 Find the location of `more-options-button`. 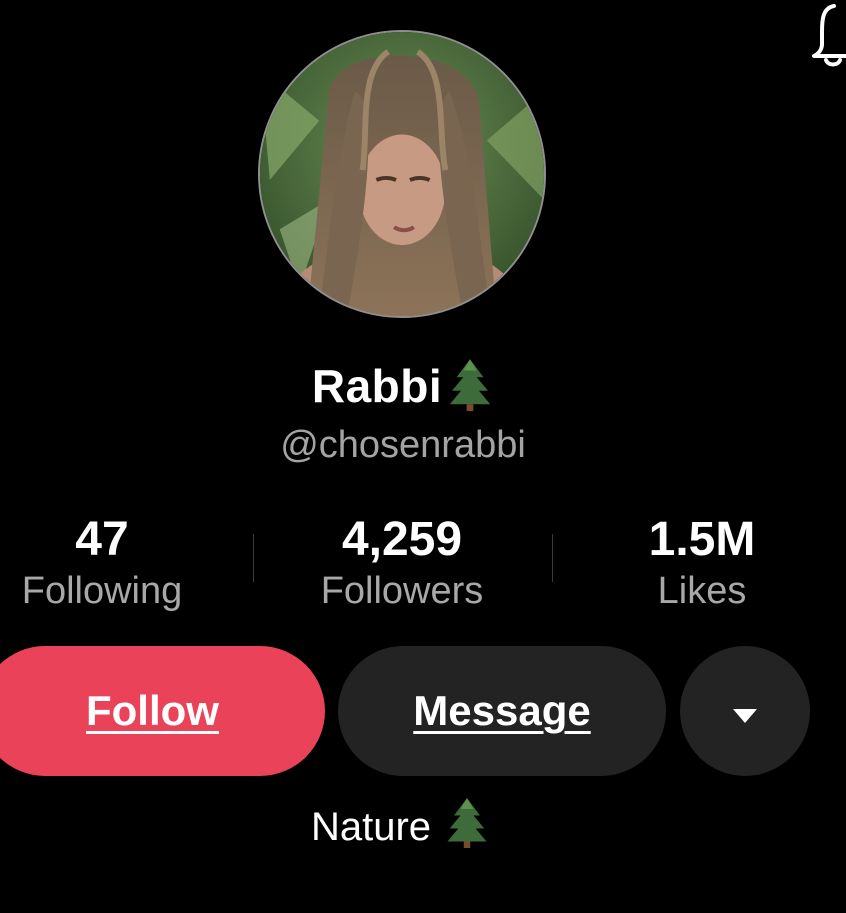

more-options-button is located at coordinates (745, 711).